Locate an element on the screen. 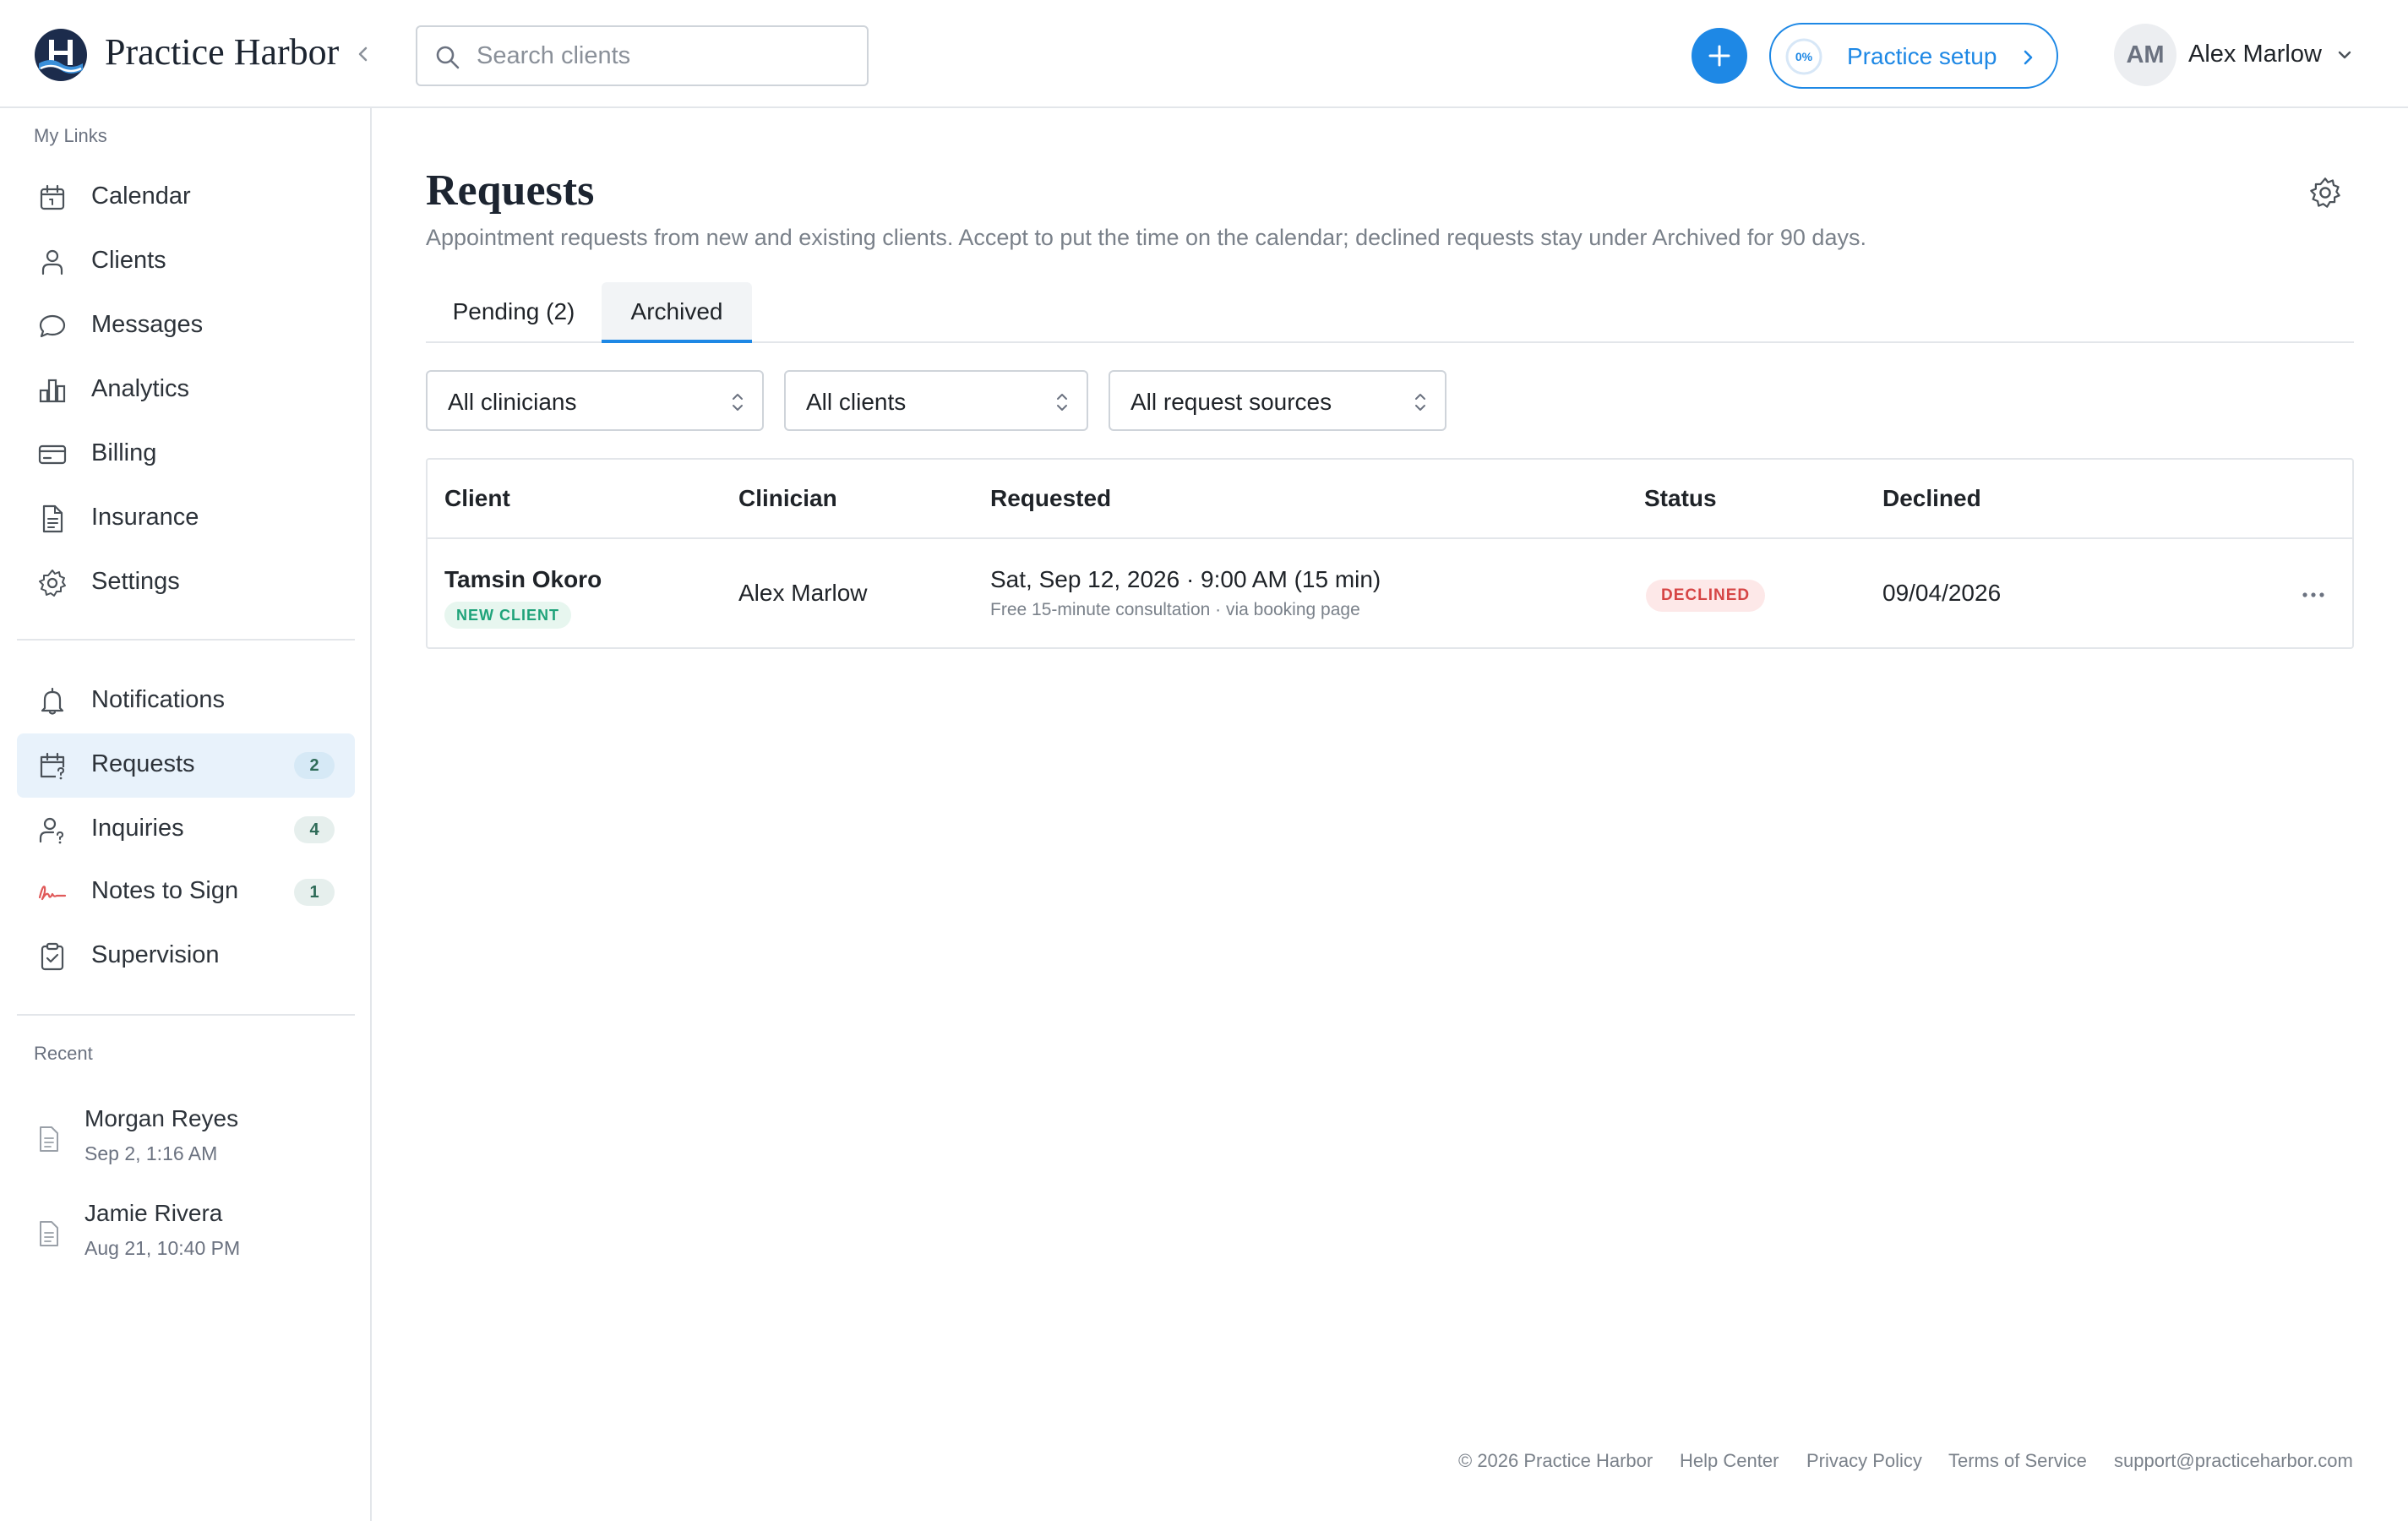  search-input is located at coordinates (665, 55).